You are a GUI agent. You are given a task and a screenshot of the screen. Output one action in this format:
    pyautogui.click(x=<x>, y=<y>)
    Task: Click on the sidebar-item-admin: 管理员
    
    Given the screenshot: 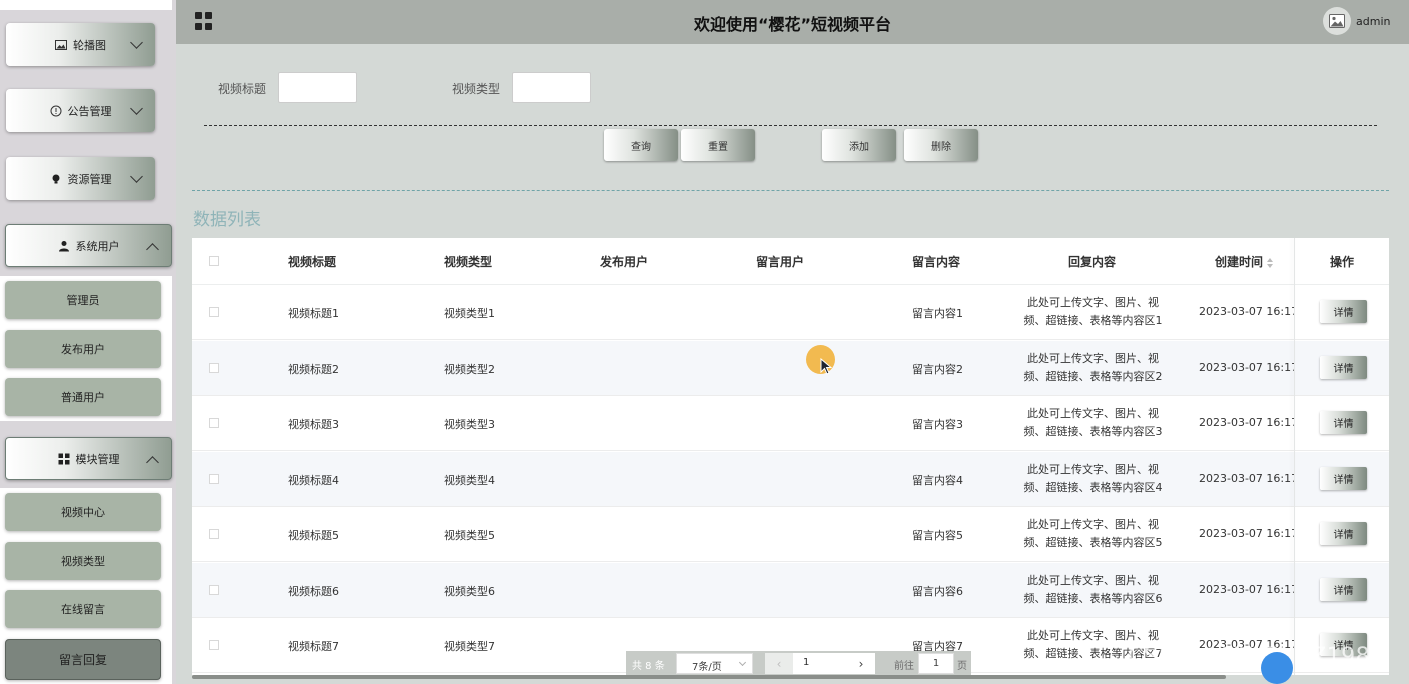 What is the action you would take?
    pyautogui.click(x=83, y=300)
    